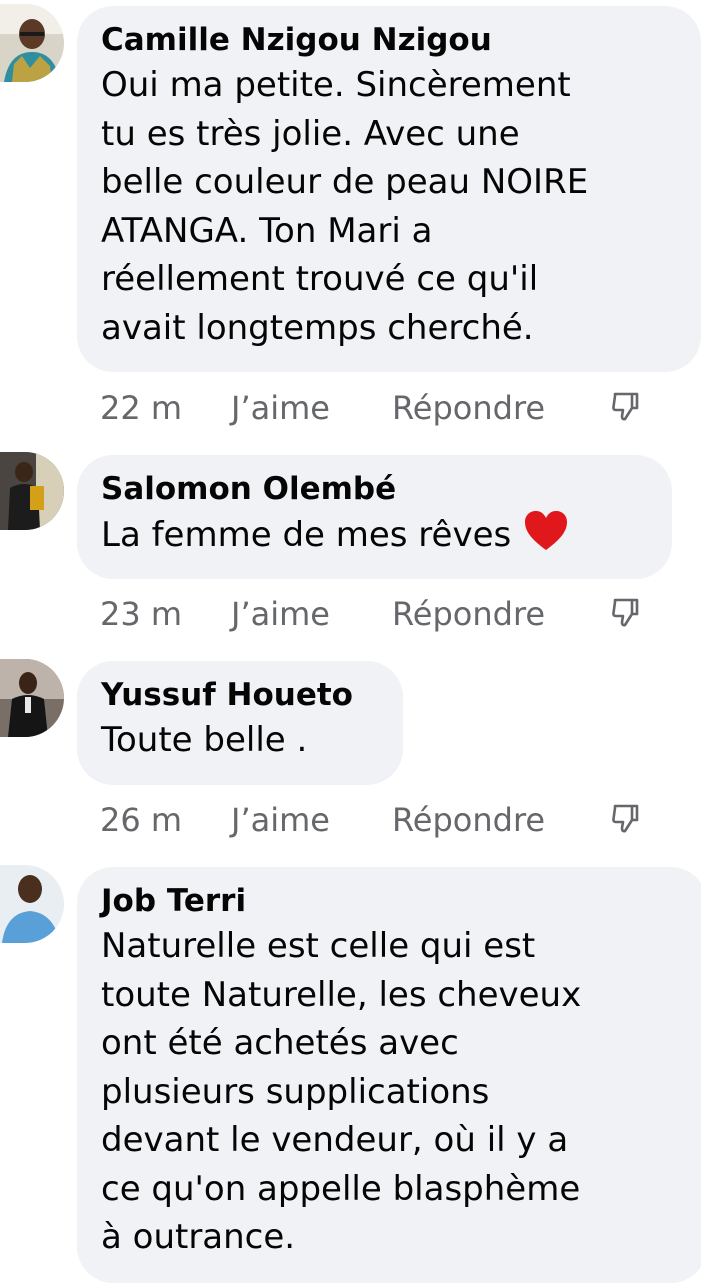  I want to click on comment-line: ATANGA. Ton Mari a, so click(267, 230).